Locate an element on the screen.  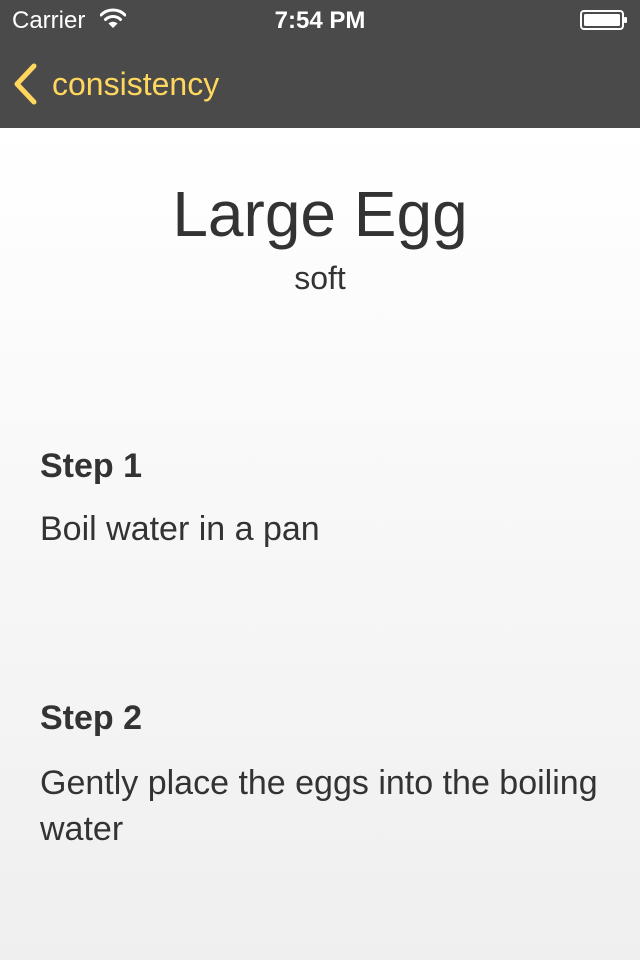
status-time: 7:54 PM is located at coordinates (320, 20).